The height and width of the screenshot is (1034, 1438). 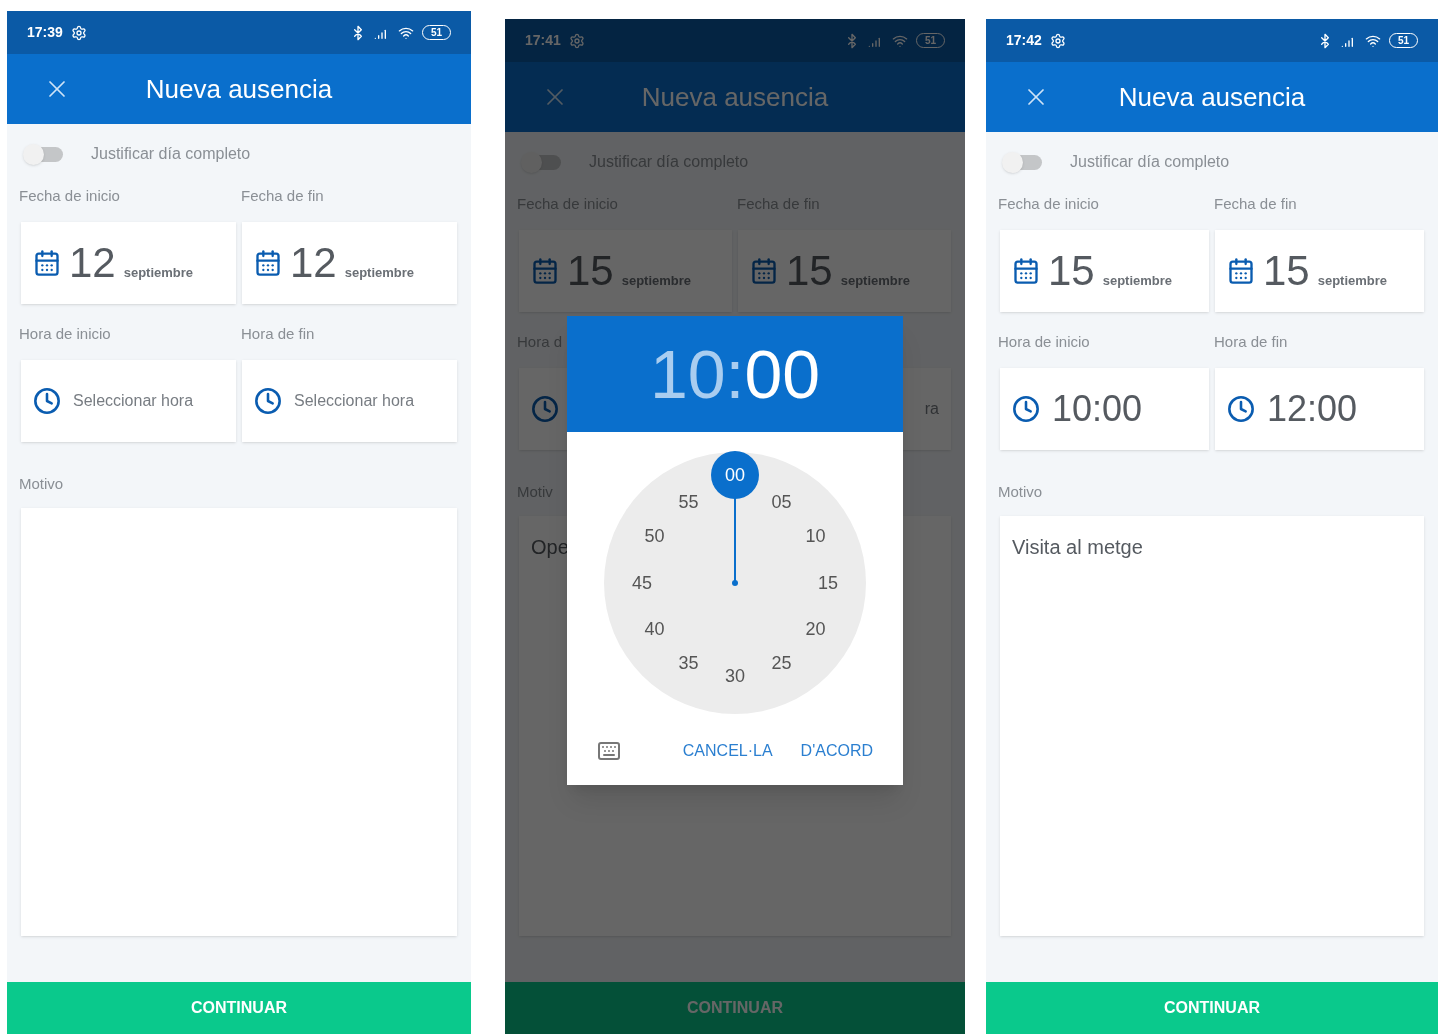 I want to click on time-value: 10:00, so click(x=1097, y=409).